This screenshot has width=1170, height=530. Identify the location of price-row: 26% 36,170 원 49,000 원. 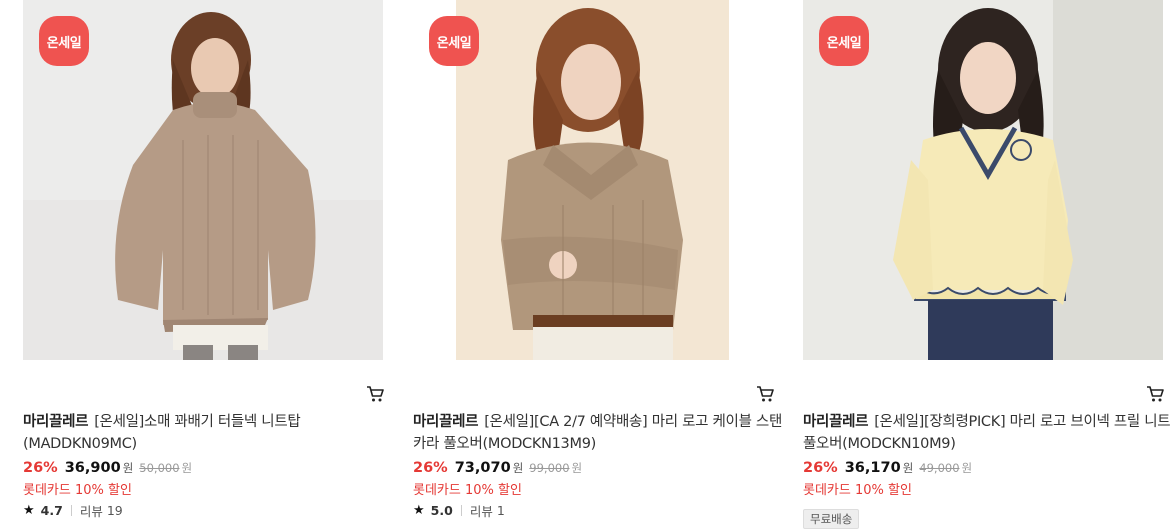
(887, 468).